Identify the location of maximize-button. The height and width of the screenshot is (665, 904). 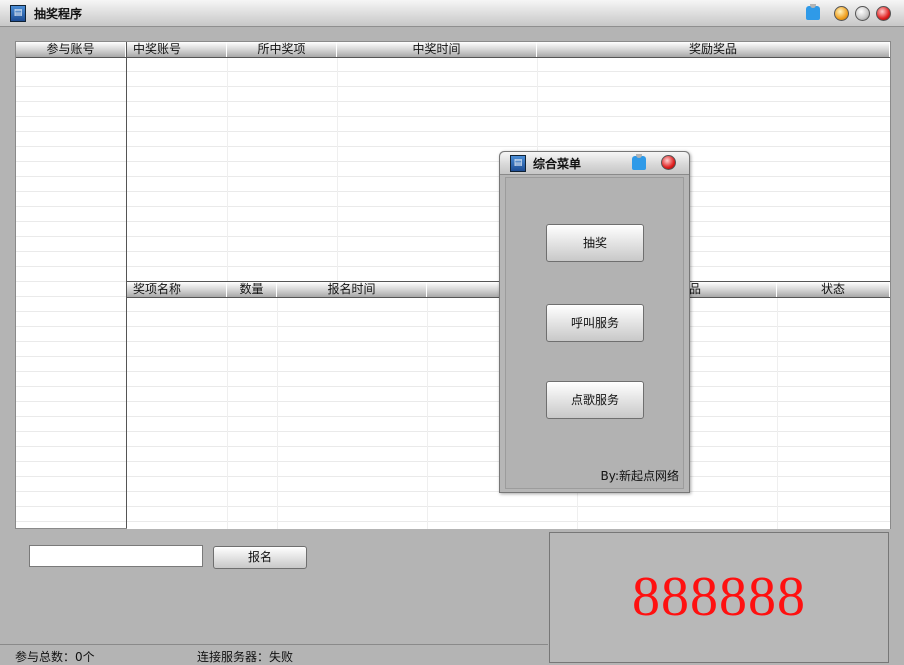
(862, 13).